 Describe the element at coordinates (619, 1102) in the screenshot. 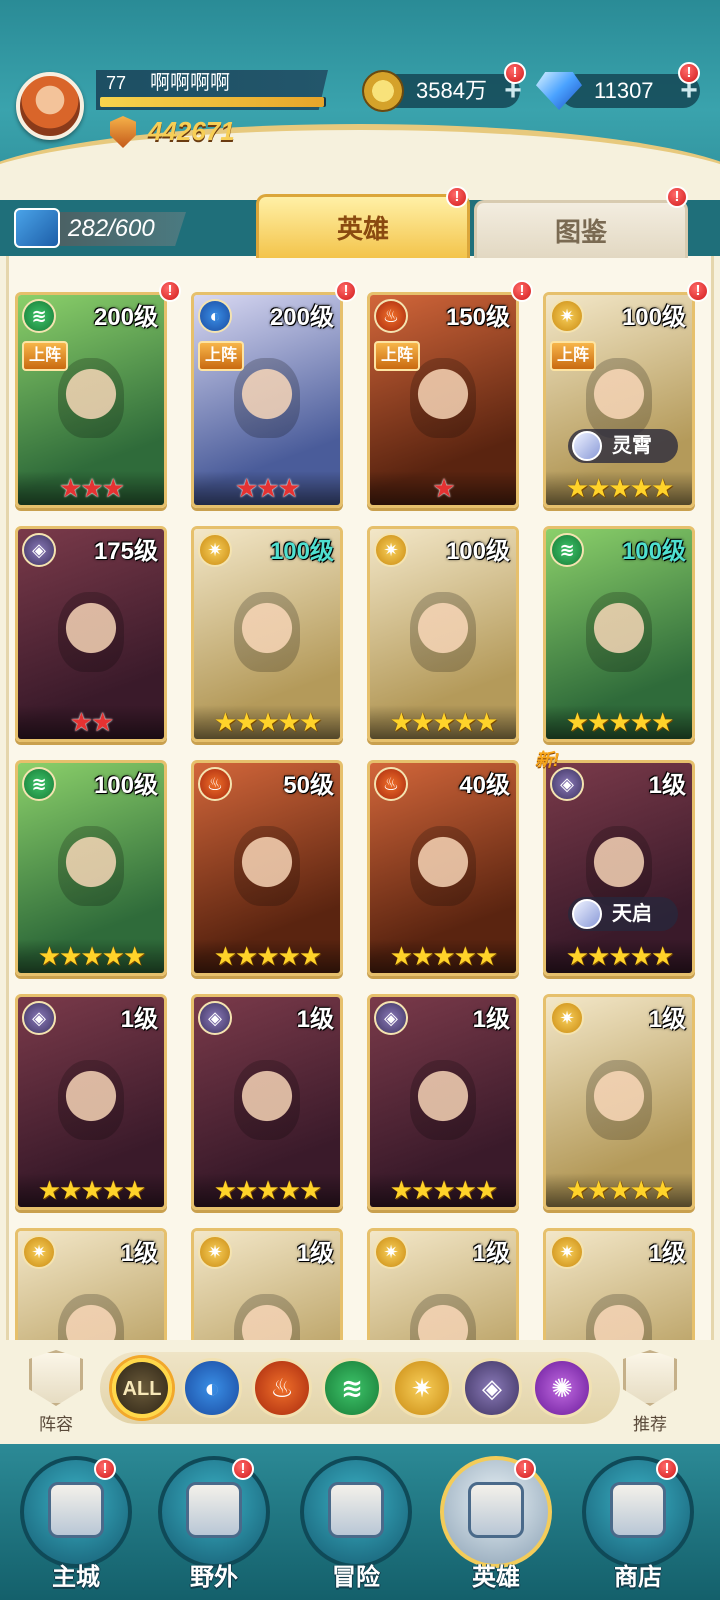

I see `hero-card: ✷ 1级 ★★★★★` at that location.